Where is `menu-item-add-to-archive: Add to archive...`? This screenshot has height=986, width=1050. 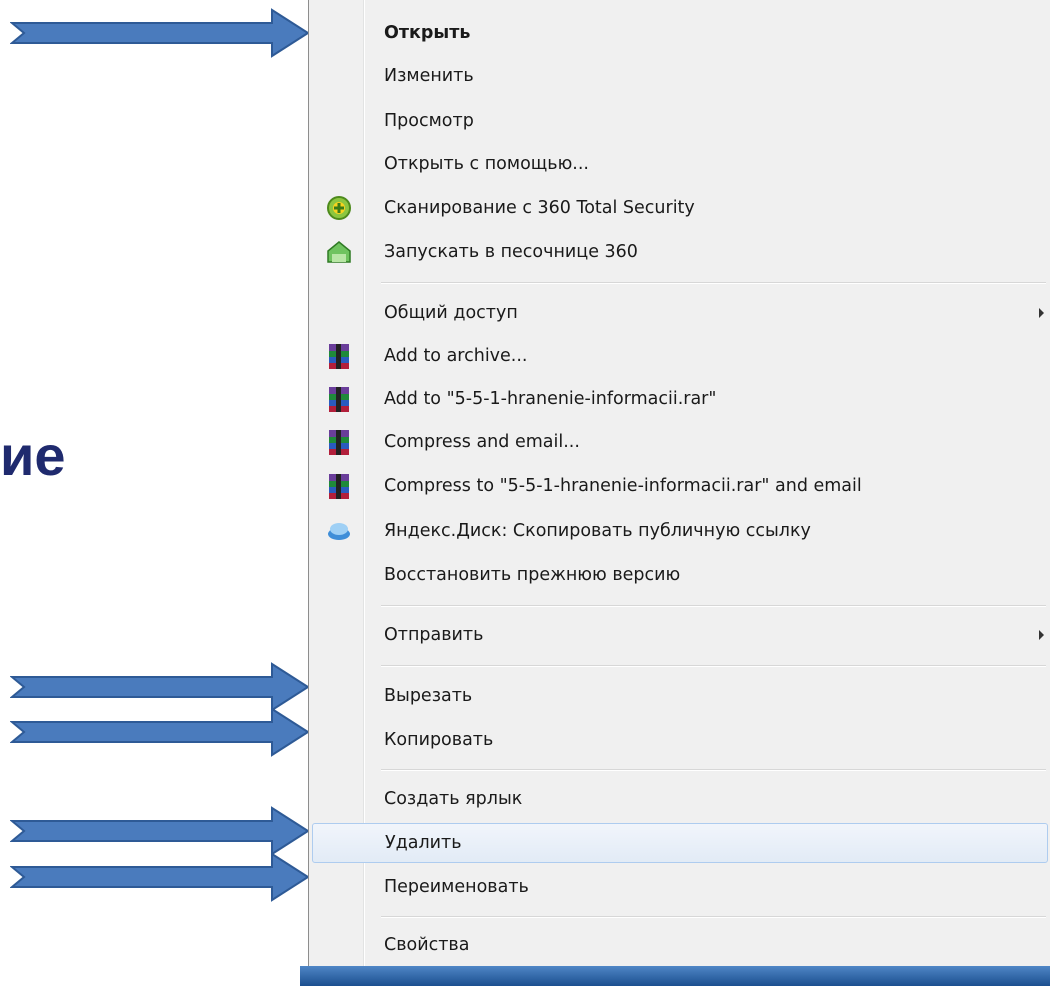
menu-item-add-to-archive: Add to archive... is located at coordinates (681, 356).